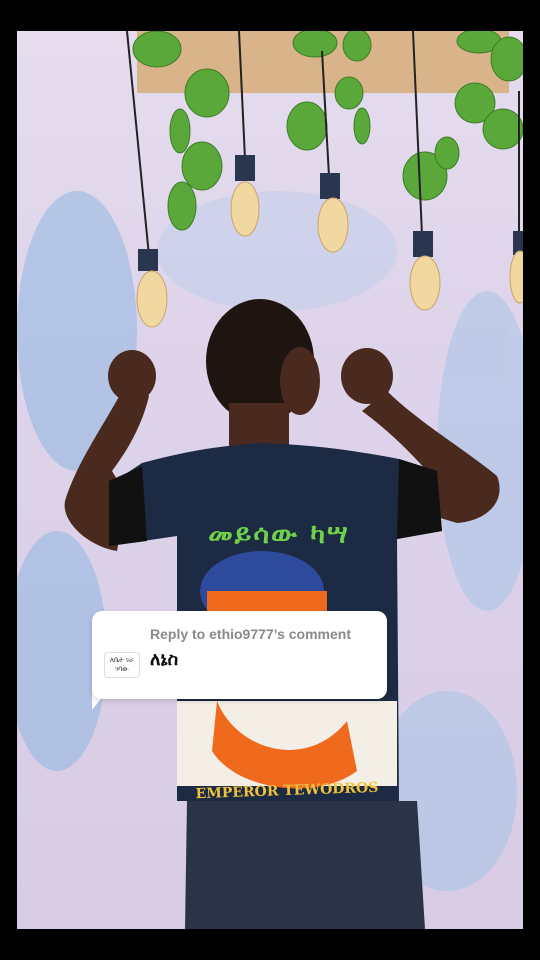 The width and height of the screenshot is (540, 960). I want to click on commenter-avatar: ለቤት ገራ ገባው, so click(122, 665).